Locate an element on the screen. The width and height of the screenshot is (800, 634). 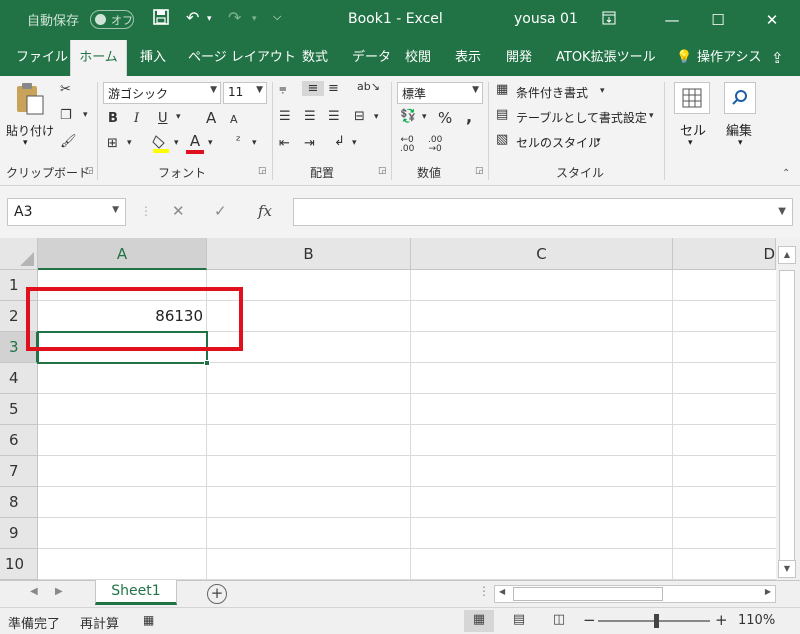
insert-function-button: fx is located at coordinates (265, 211).